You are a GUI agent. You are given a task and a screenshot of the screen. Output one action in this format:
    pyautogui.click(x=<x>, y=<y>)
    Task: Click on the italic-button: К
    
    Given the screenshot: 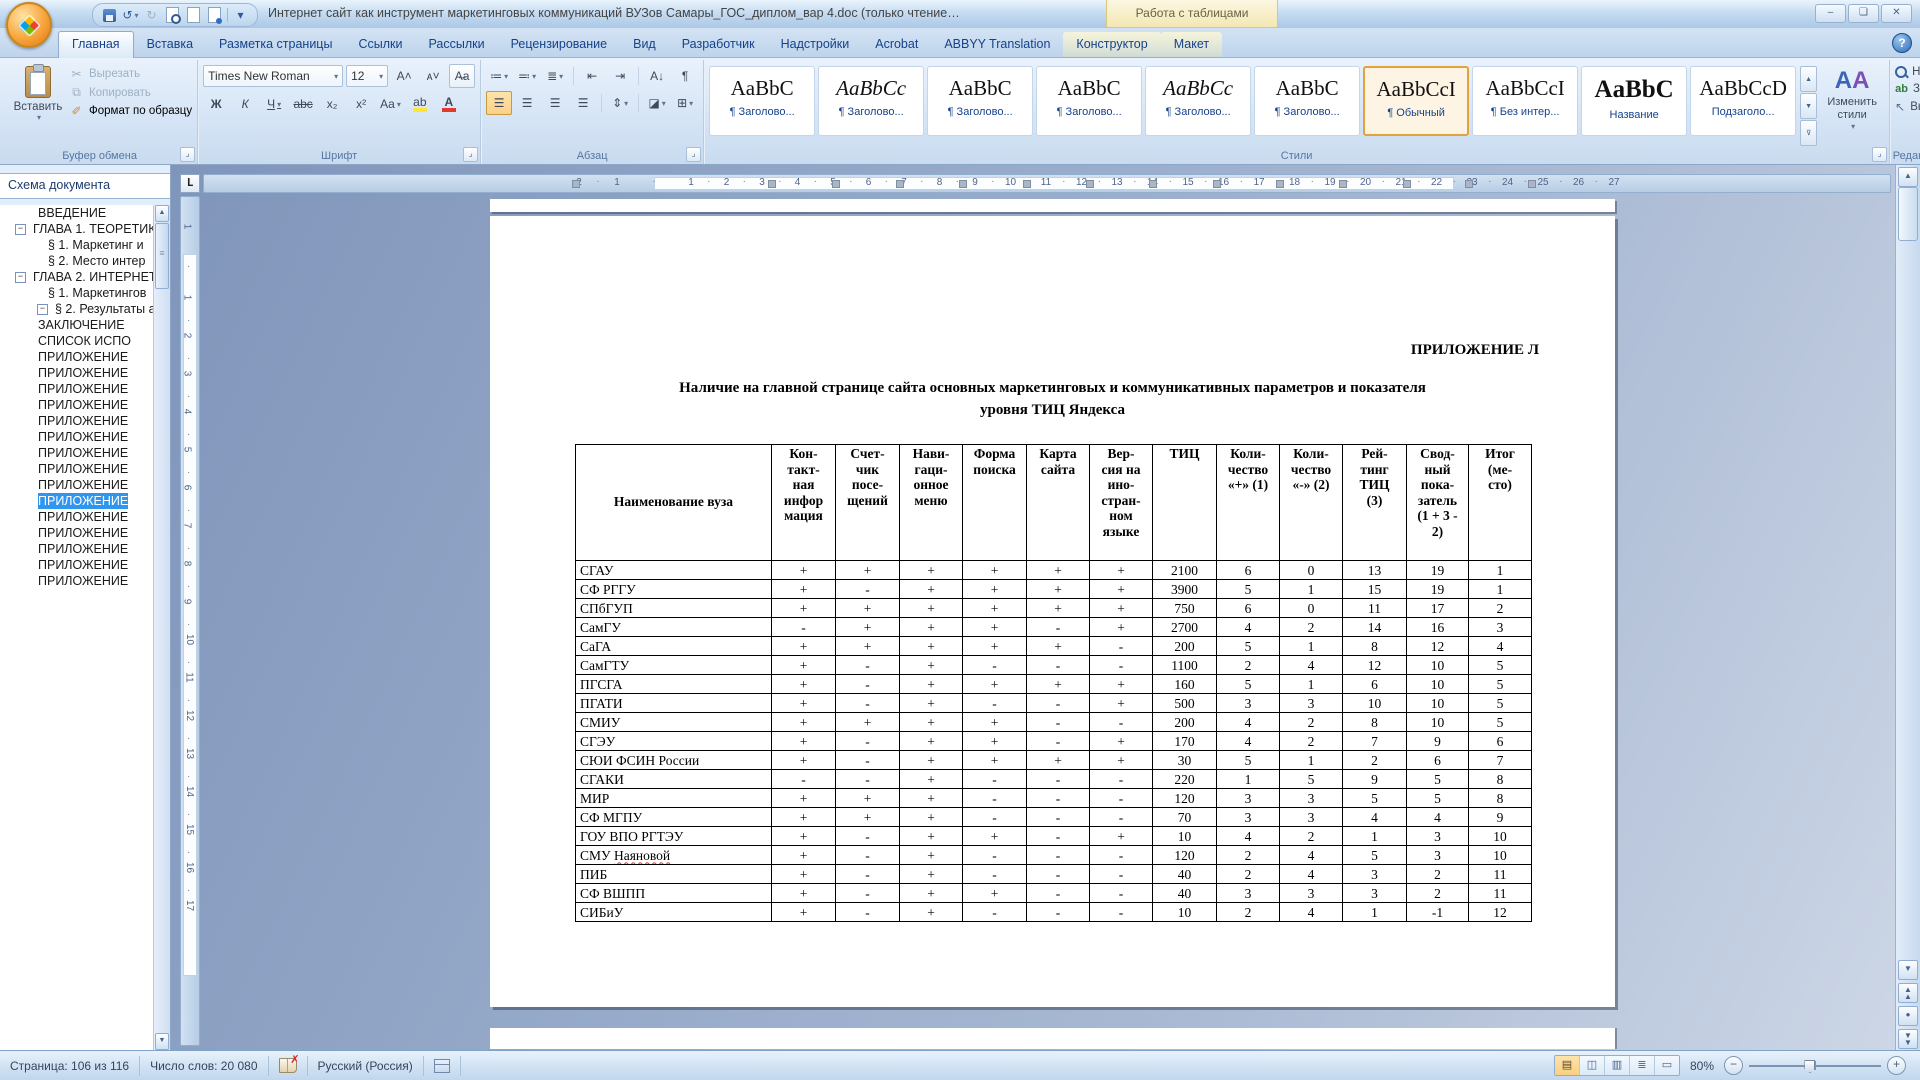 What is the action you would take?
    pyautogui.click(x=245, y=104)
    